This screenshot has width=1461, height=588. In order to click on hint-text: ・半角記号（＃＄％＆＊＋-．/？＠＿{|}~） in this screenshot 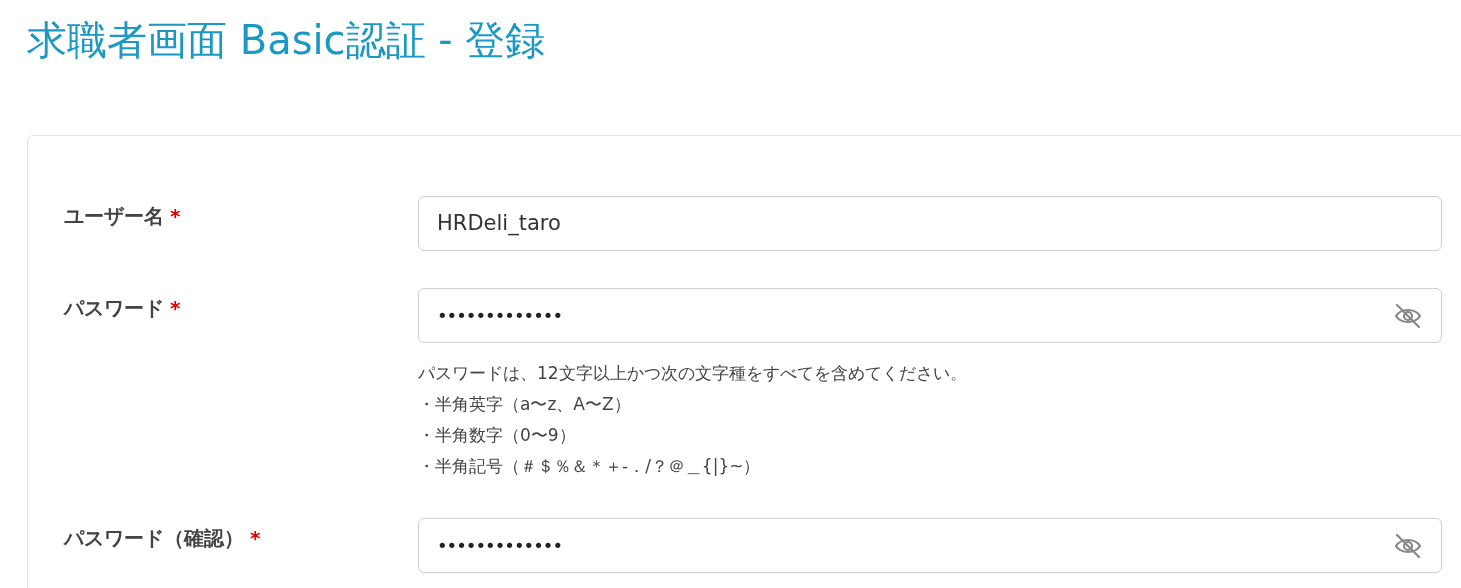, I will do `click(589, 466)`.